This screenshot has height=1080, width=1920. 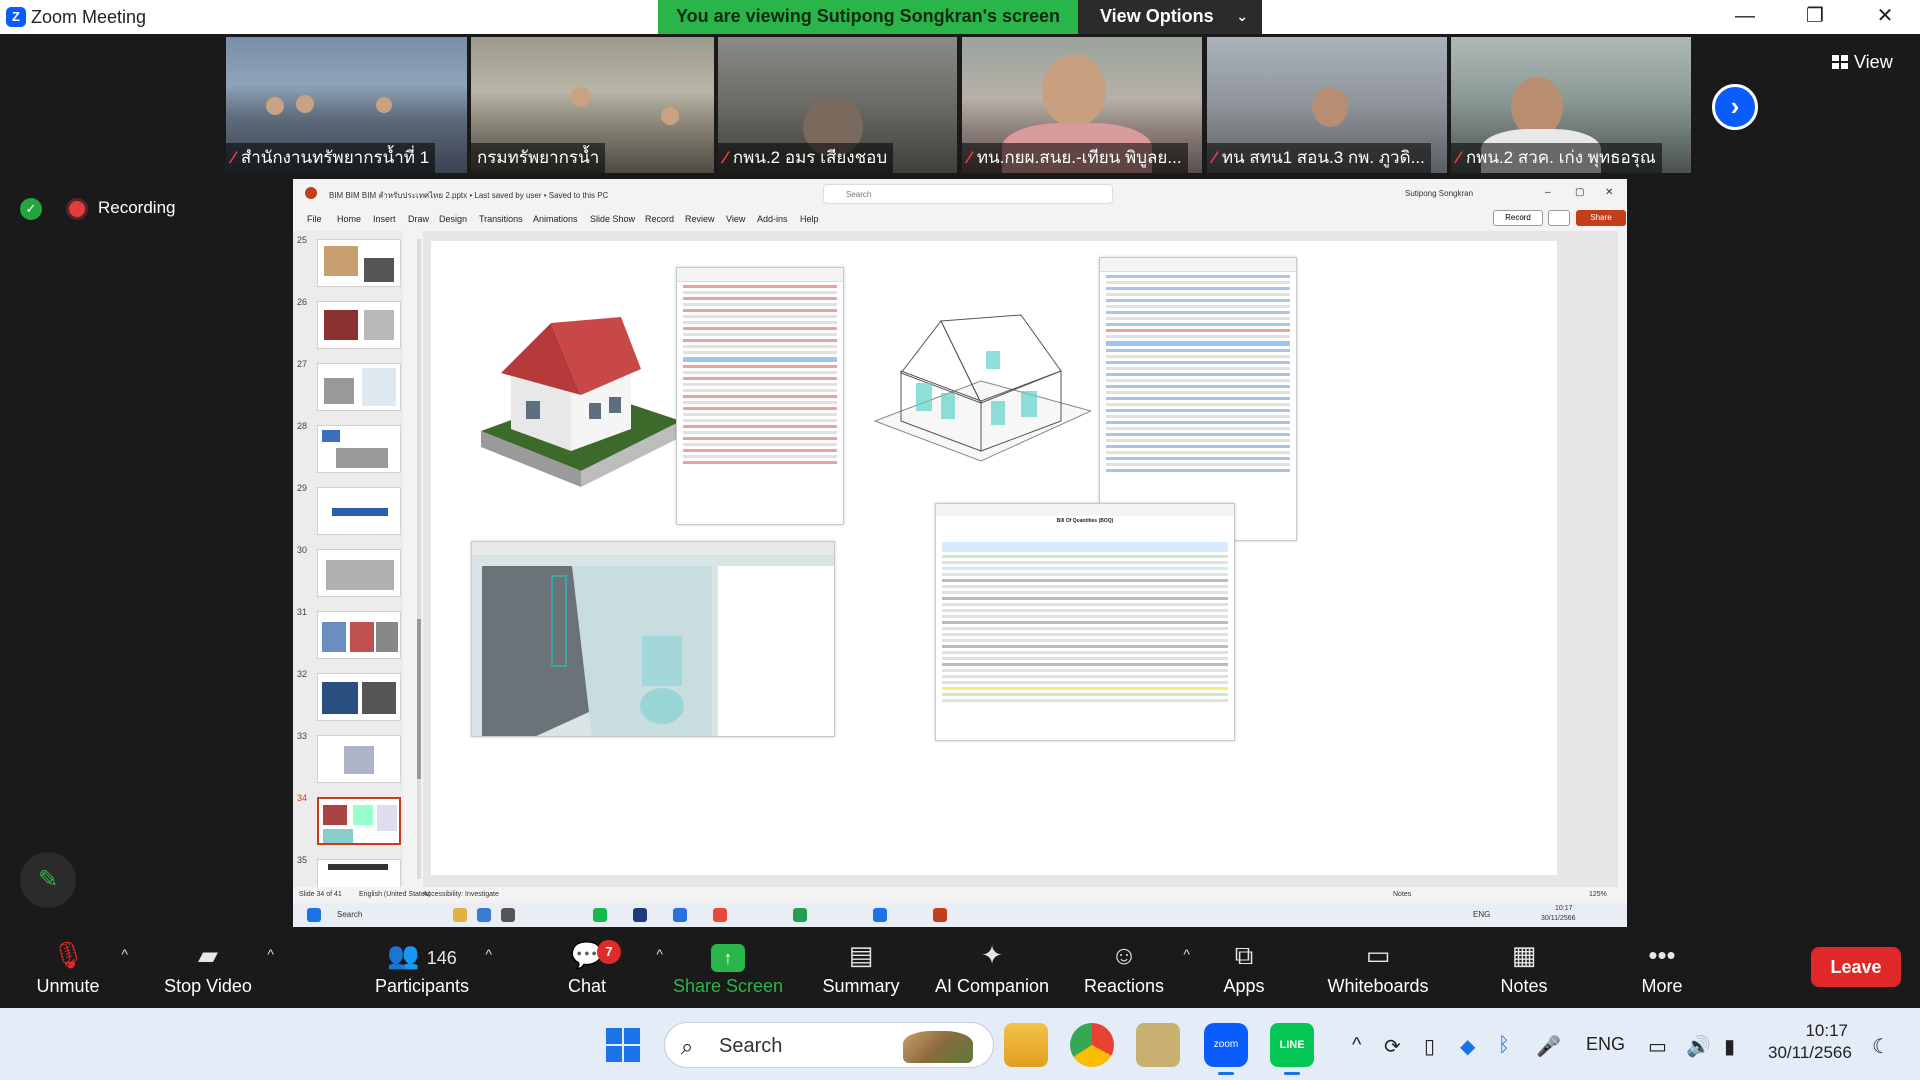 What do you see at coordinates (314, 219) in the screenshot?
I see `menu-file: File` at bounding box center [314, 219].